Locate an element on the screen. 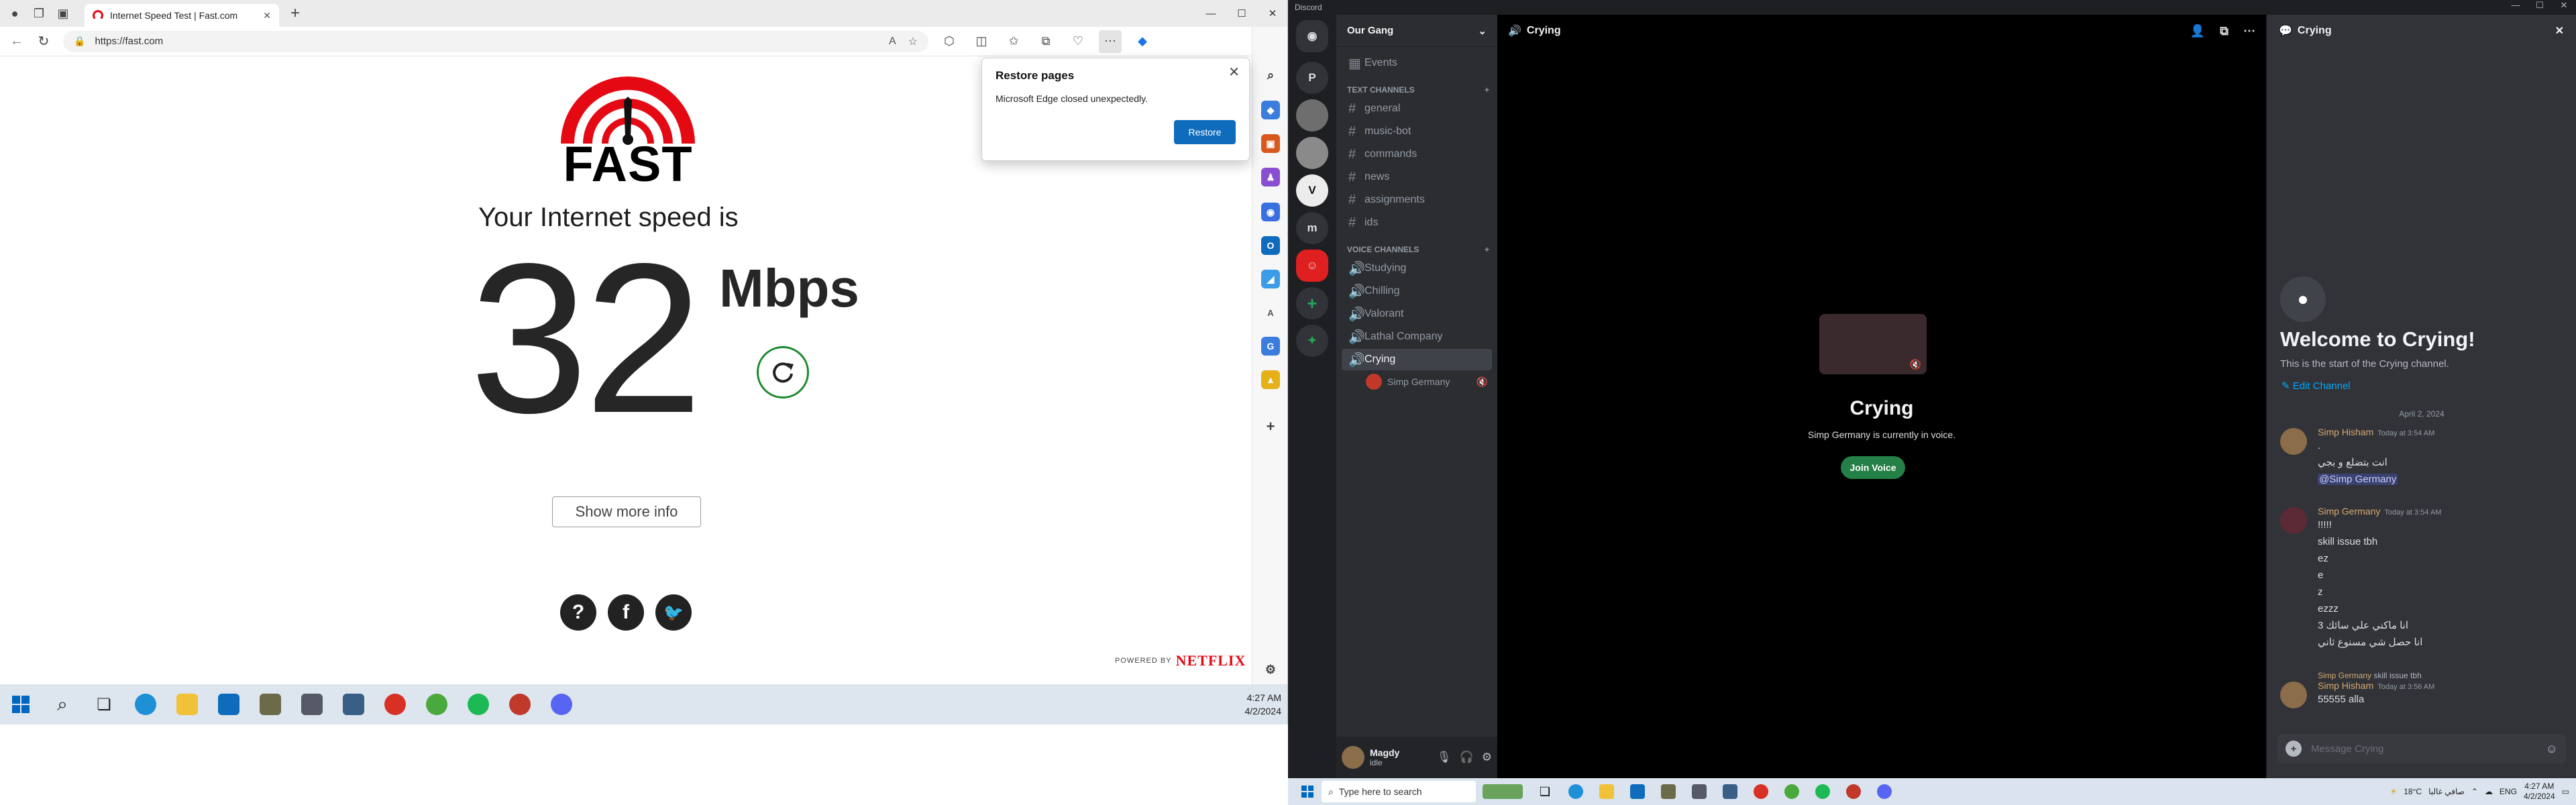  headphones-icon: 🎧 is located at coordinates (1467, 757).